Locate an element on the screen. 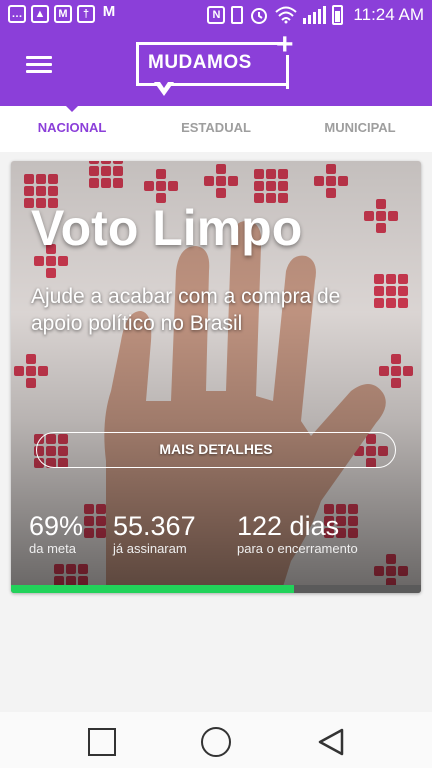 This screenshot has width=432, height=768. progress-fill is located at coordinates (152, 589).